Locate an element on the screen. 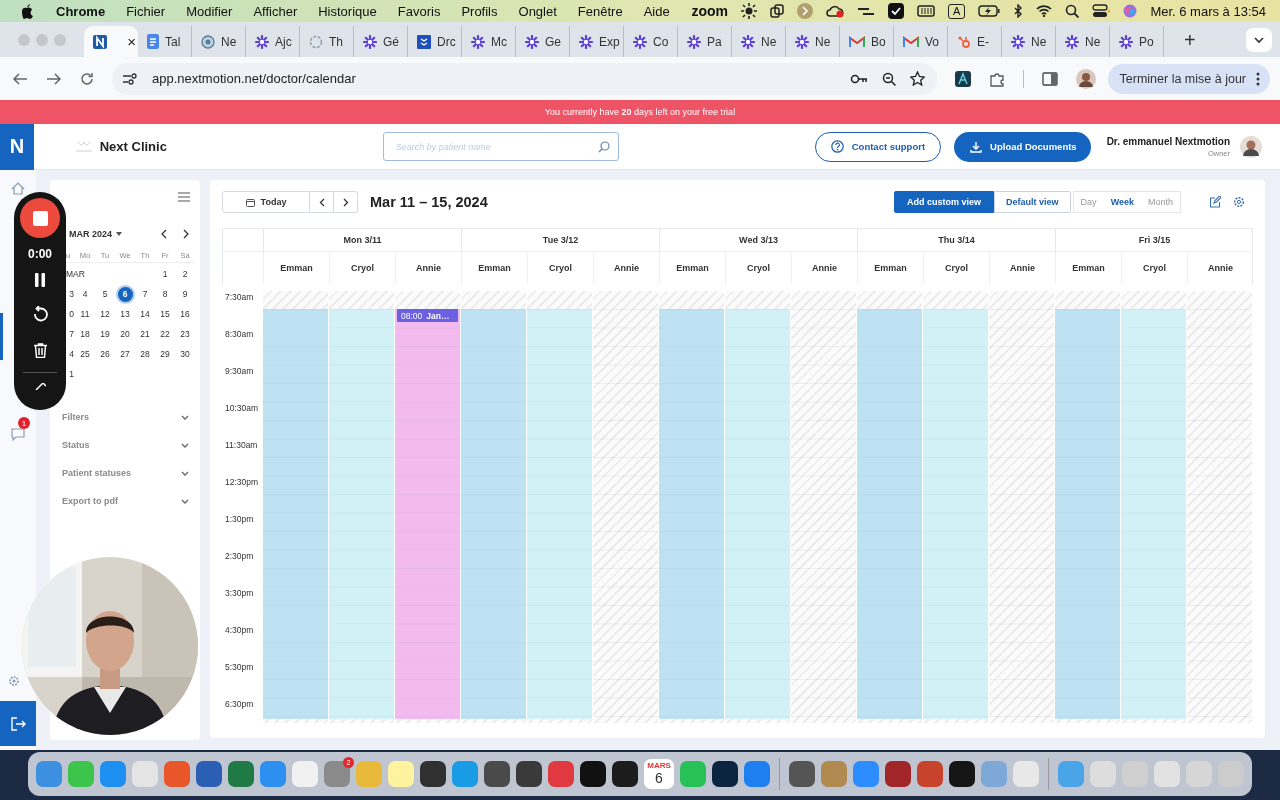 The image size is (1280, 800). calendar-app-icon: MARS 6 is located at coordinates (659, 774).